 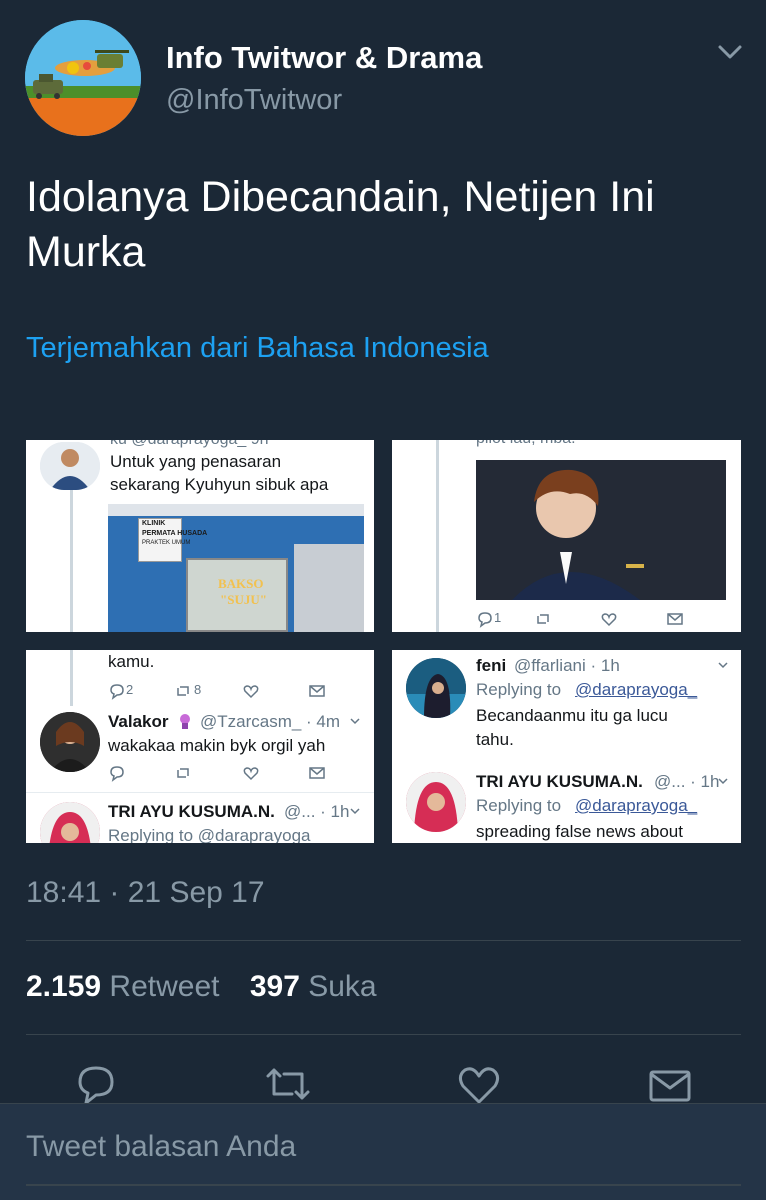 What do you see at coordinates (342, 986) in the screenshot?
I see `likes-label: Suka` at bounding box center [342, 986].